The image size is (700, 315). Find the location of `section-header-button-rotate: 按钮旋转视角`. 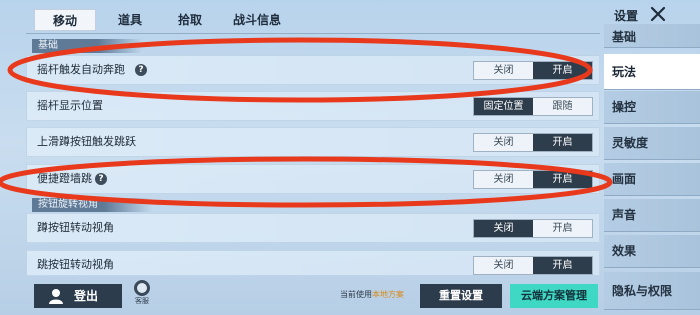

section-header-button-rotate: 按钮旋转视角 is located at coordinates (92, 205).